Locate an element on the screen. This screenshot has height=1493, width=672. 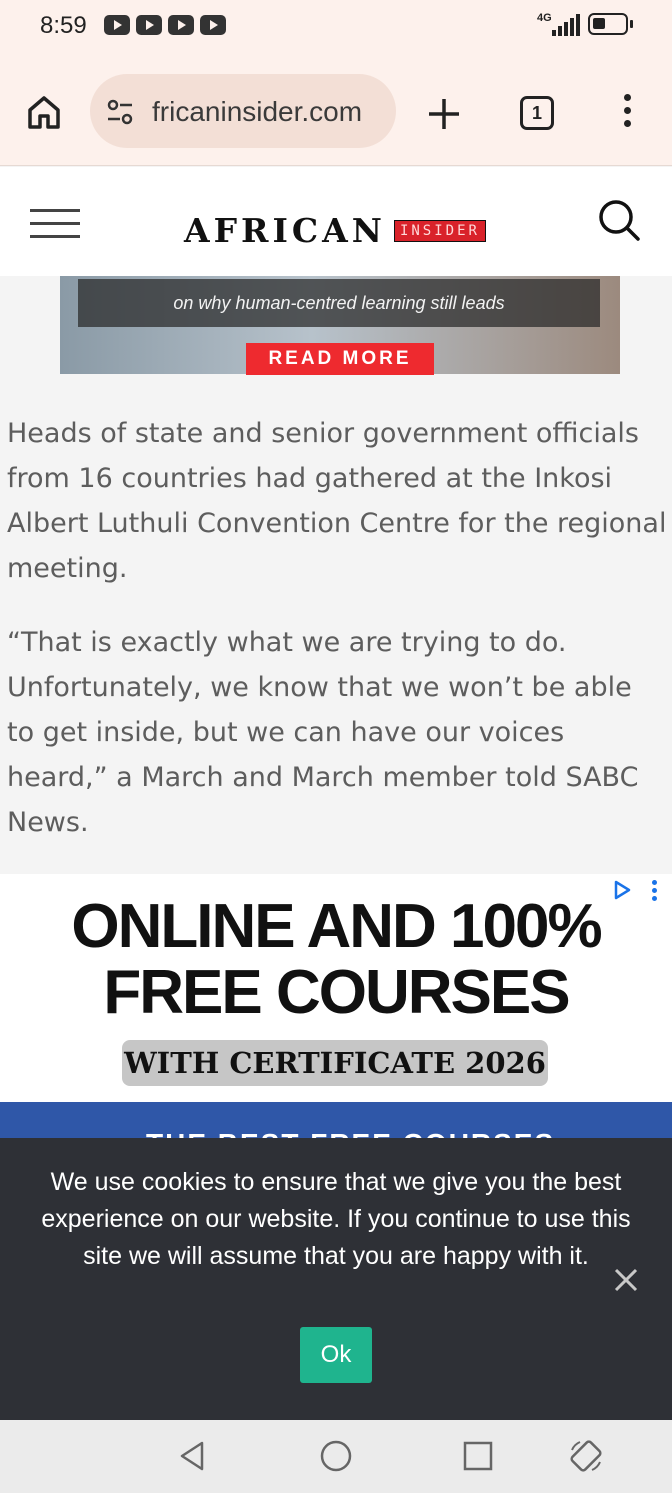
ad-footer-bar: THE BEST FREE COURSES is located at coordinates (336, 1121).